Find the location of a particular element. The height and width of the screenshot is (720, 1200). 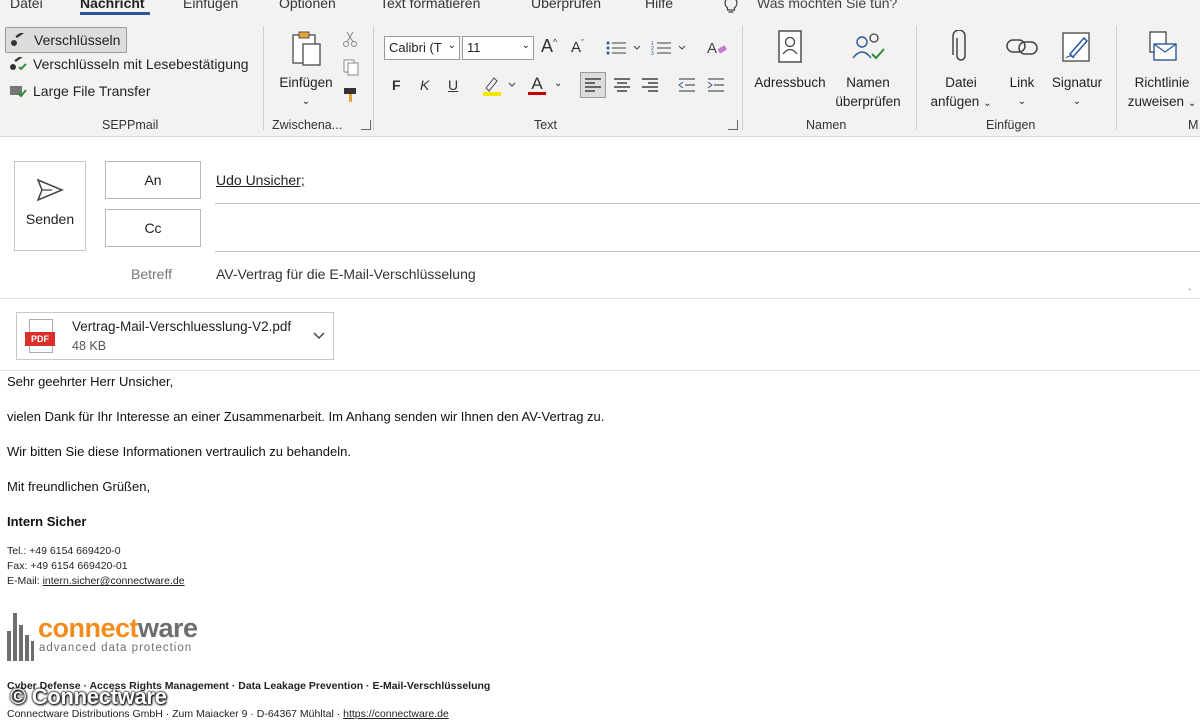

highlight-icon is located at coordinates (501, 86).